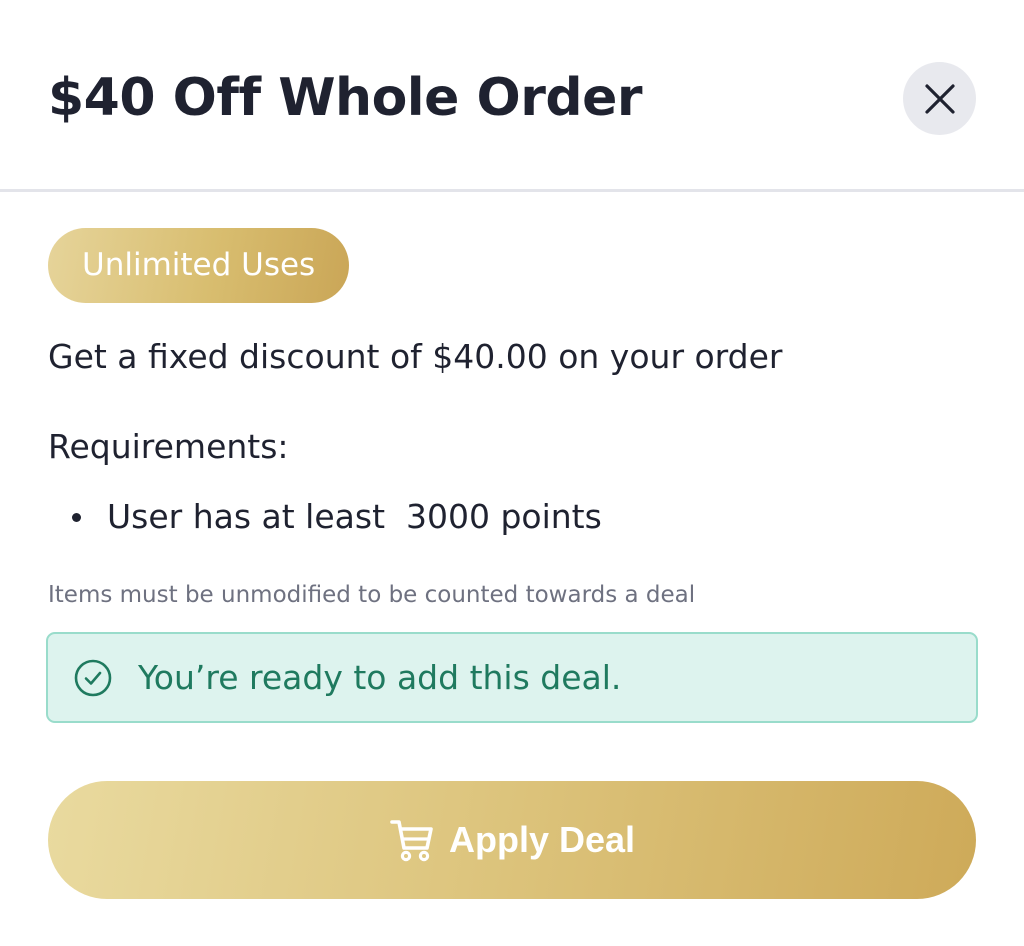  I want to click on requirement-text: User has at least 3000 points, so click(354, 516).